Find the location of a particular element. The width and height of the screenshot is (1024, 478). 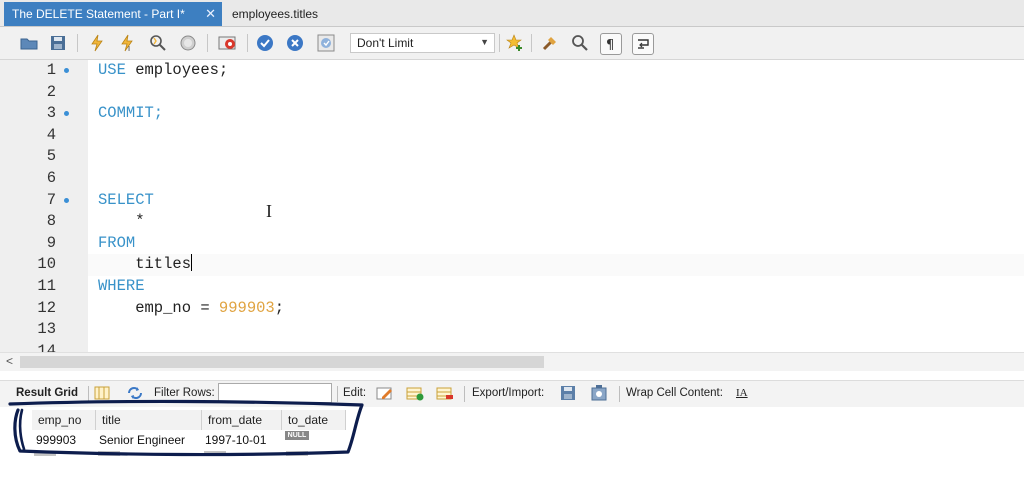

text-caret is located at coordinates (192, 263).